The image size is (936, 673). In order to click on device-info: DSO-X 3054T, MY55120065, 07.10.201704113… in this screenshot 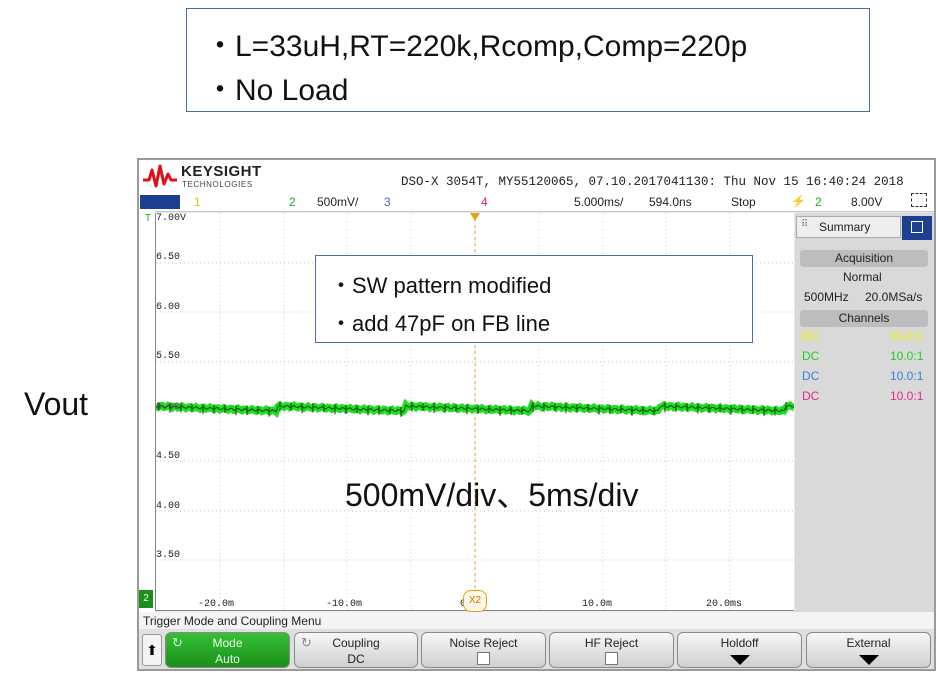, I will do `click(652, 182)`.